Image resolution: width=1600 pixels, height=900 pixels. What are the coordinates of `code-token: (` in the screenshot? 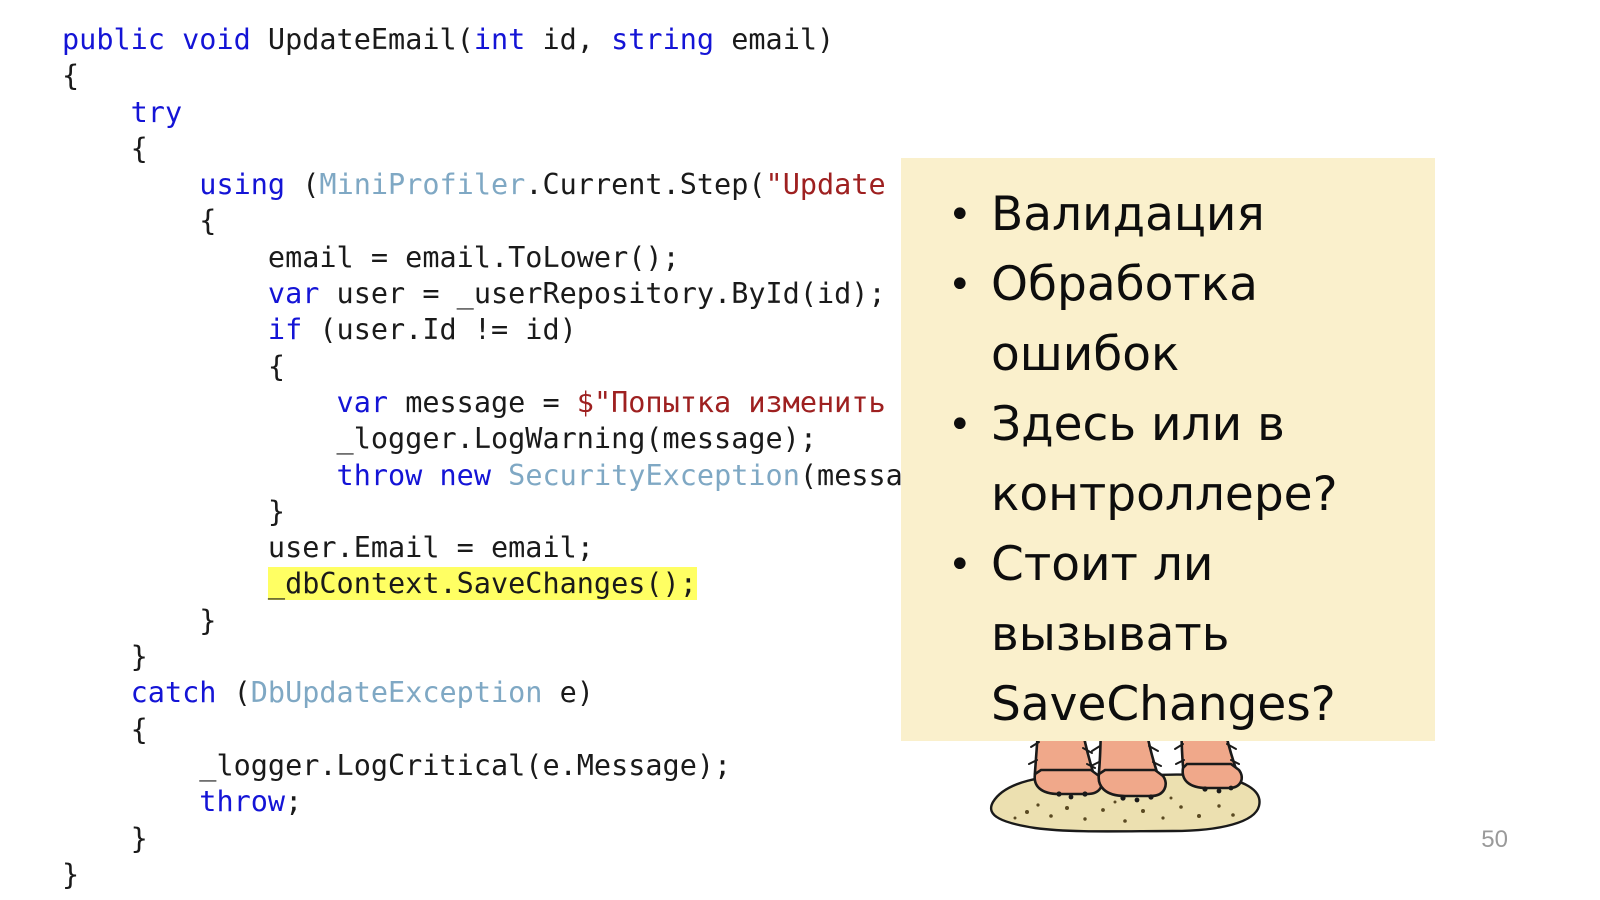 It's located at (233, 693).